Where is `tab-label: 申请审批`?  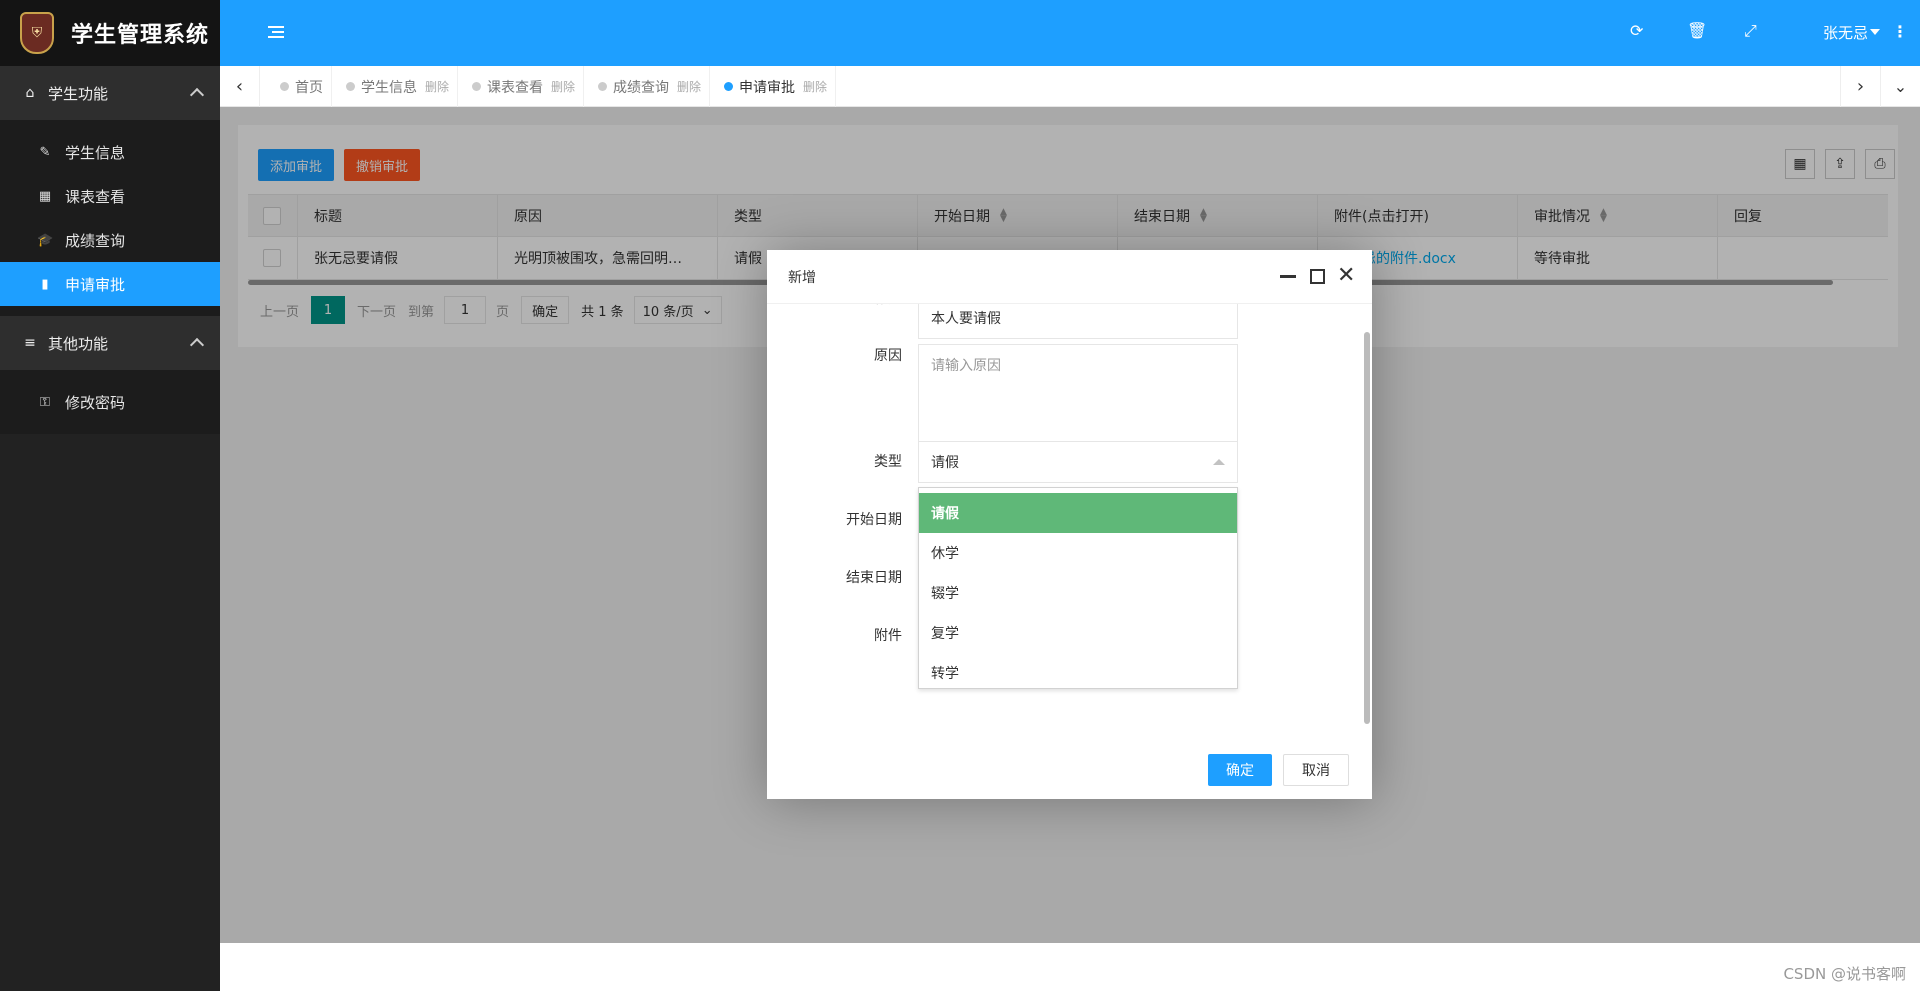
tab-label: 申请审批 is located at coordinates (767, 87).